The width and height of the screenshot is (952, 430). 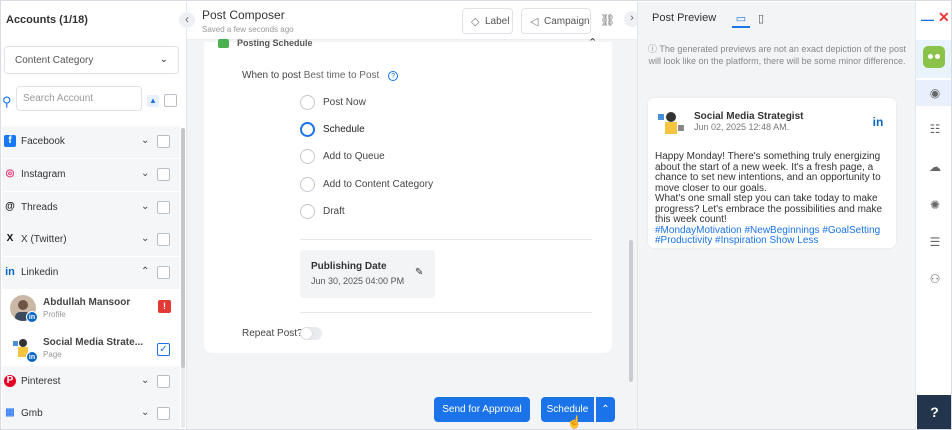 I want to click on team-icon: ⚇, so click(x=935, y=279).